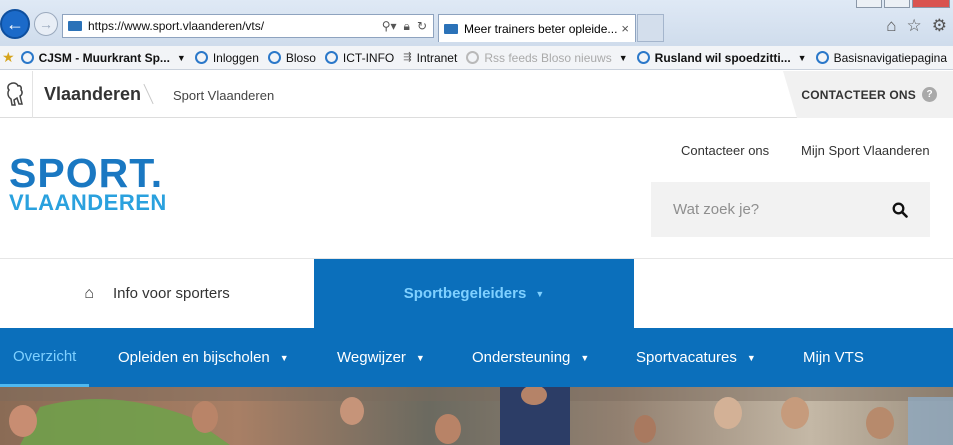 This screenshot has width=953, height=445. I want to click on tab-close-icon: ×, so click(625, 28).